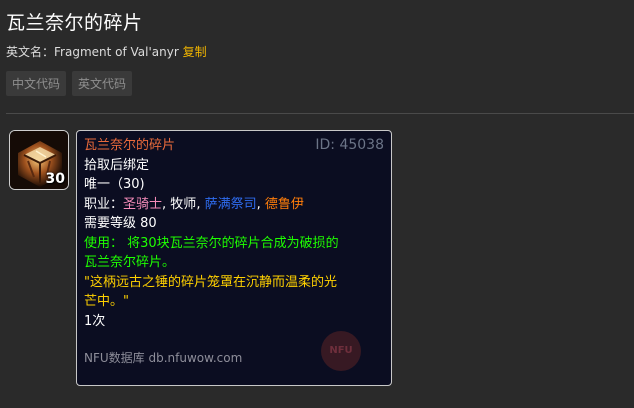  What do you see at coordinates (129, 145) in the screenshot?
I see `item-name: 瓦兰奈尔的碎片` at bounding box center [129, 145].